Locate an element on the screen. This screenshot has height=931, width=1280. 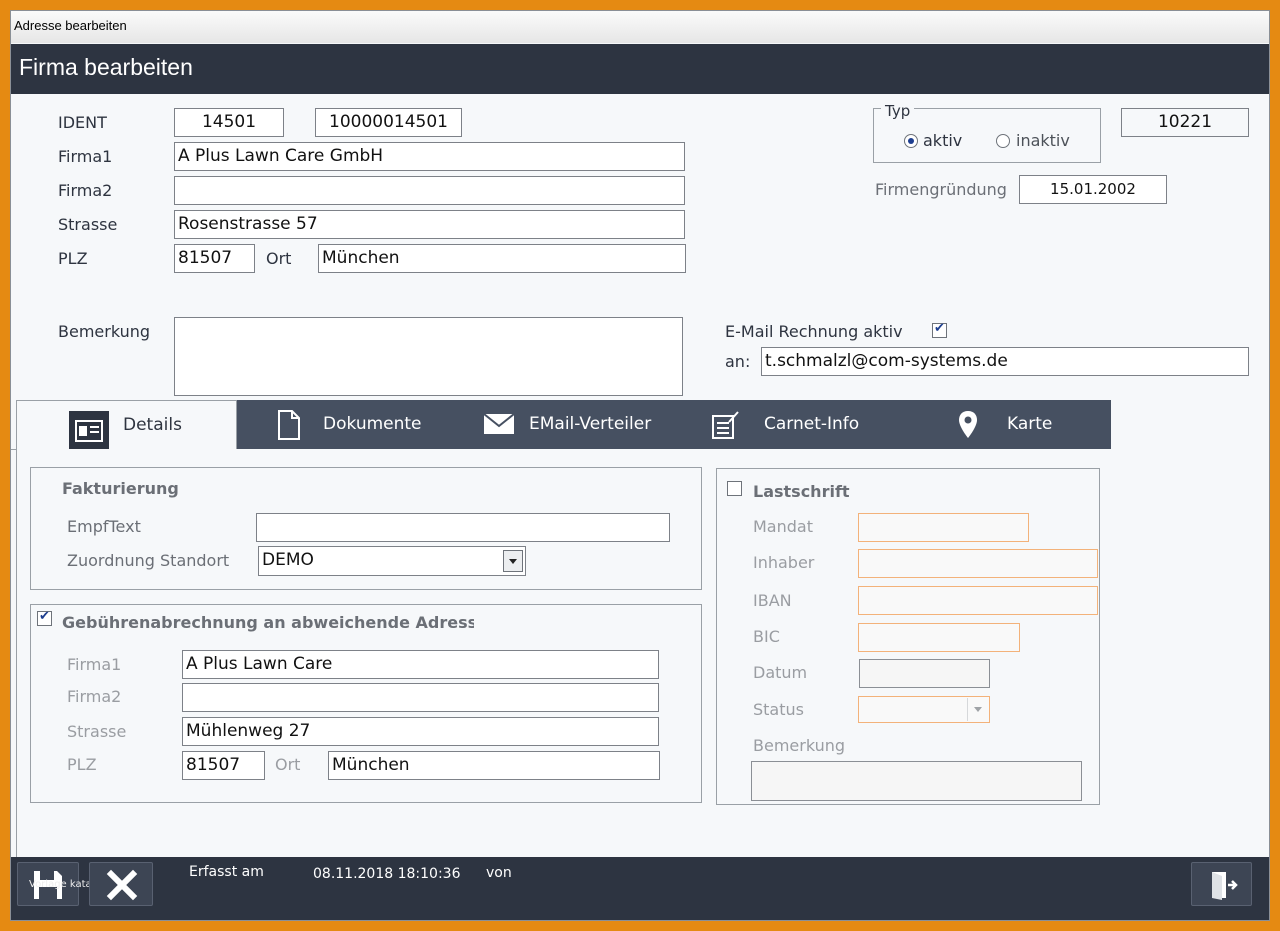
mandat-input is located at coordinates (943, 527).